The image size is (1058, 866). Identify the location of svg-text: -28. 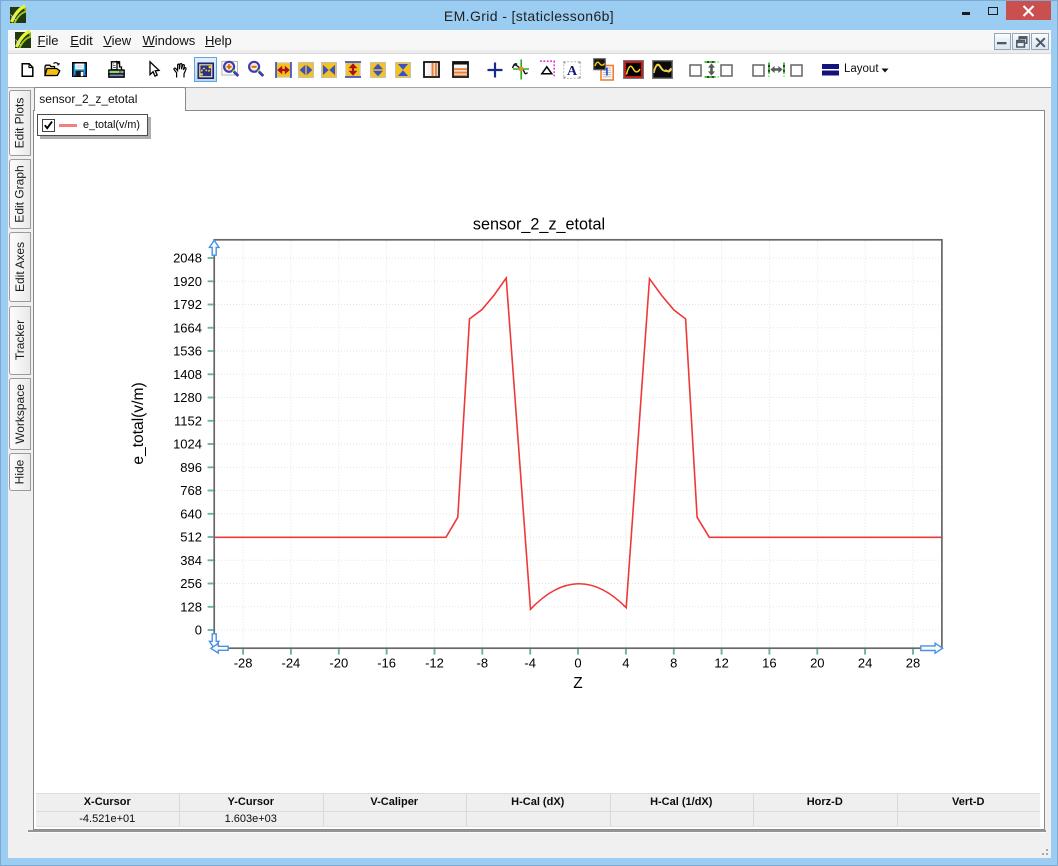
(243, 663).